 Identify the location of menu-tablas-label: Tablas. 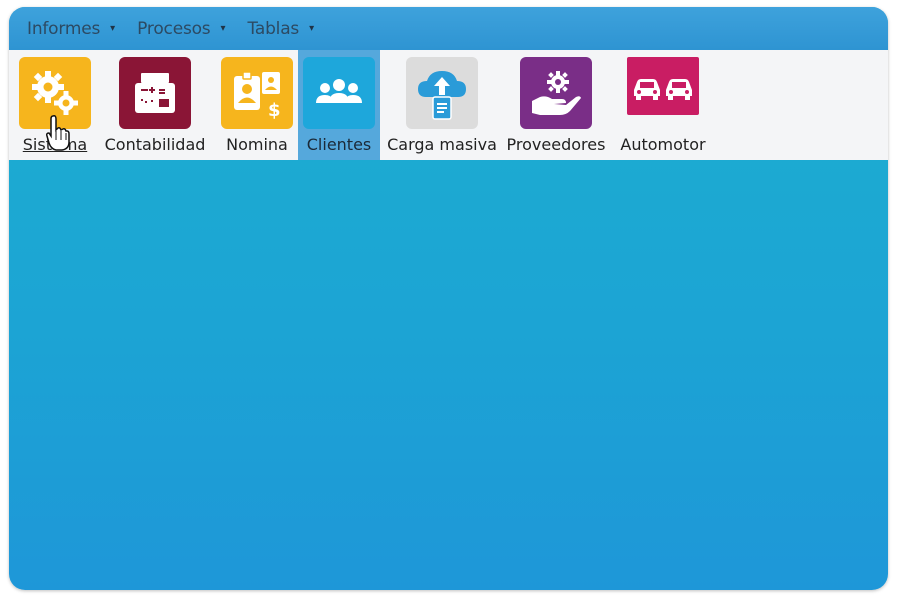
(273, 28).